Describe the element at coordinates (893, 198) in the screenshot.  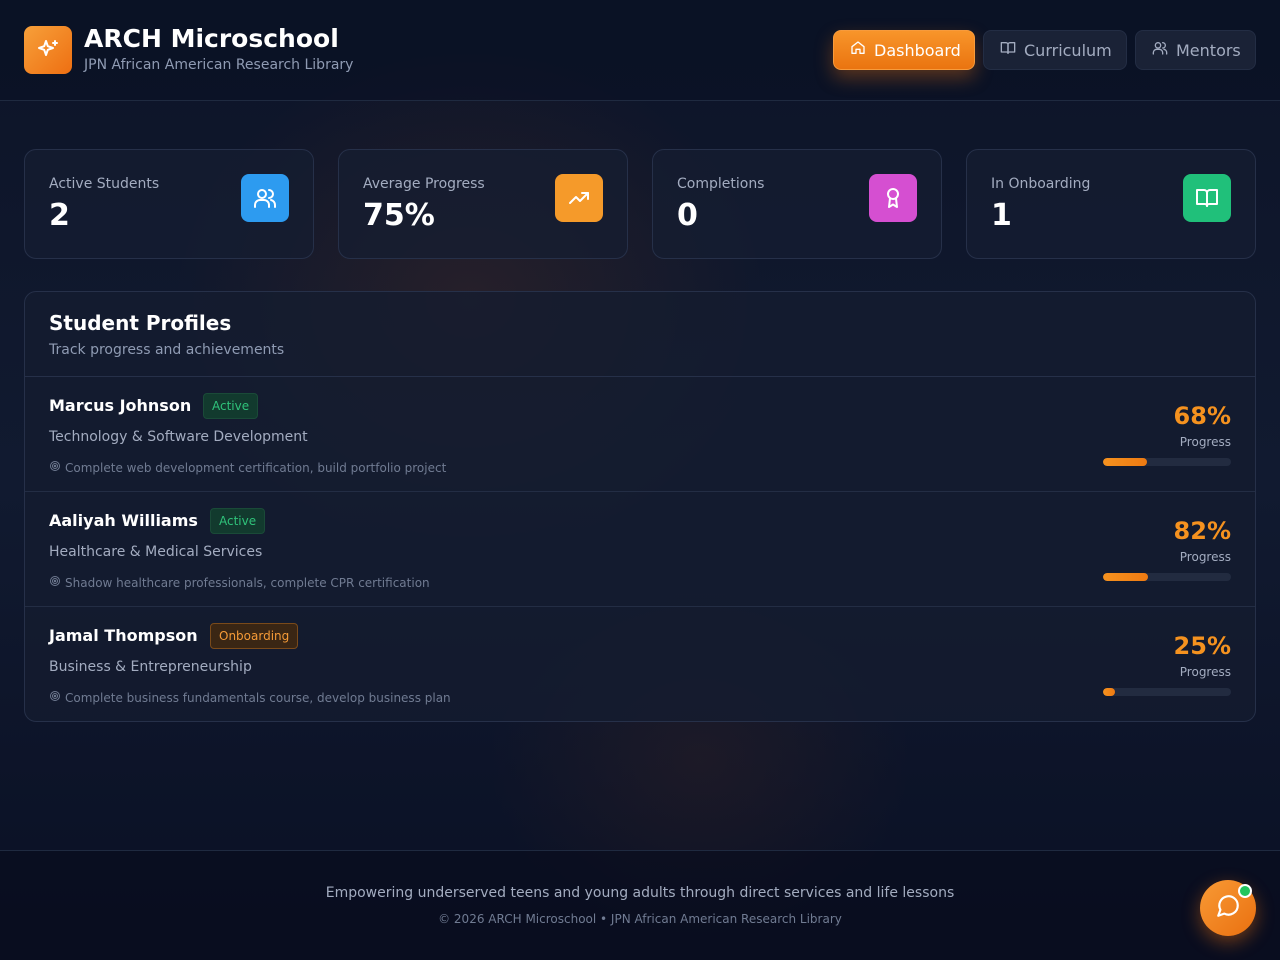
I see `award-icon` at that location.